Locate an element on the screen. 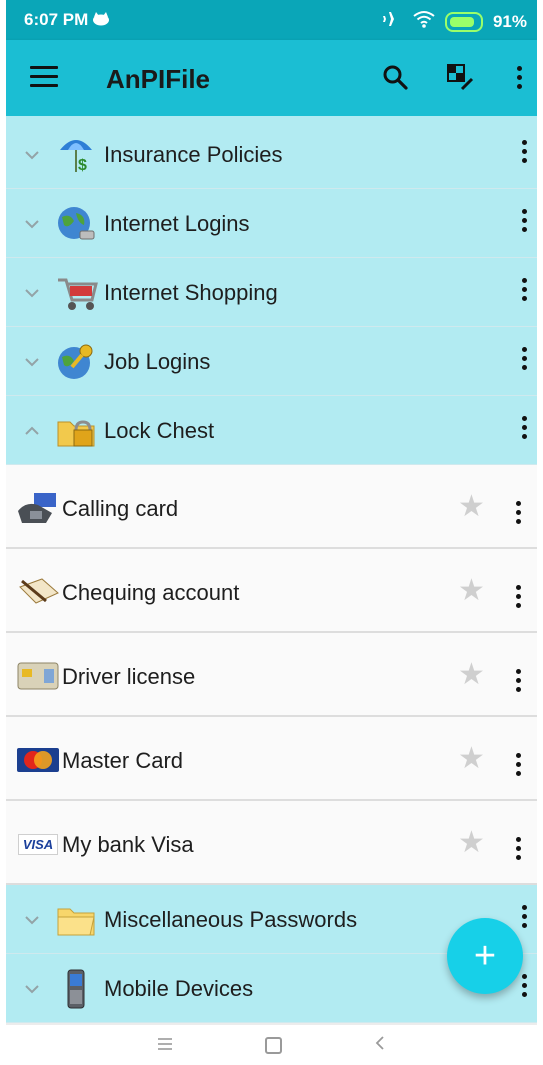  app-title: AnPIFile is located at coordinates (158, 79).